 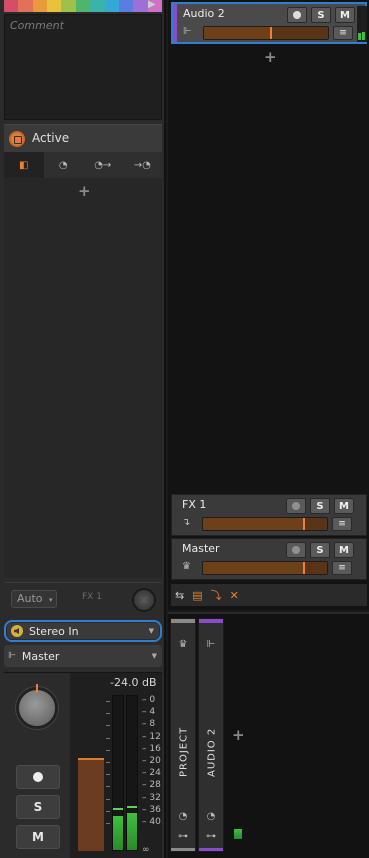 I want to click on volume-fader, so click(x=91, y=804).